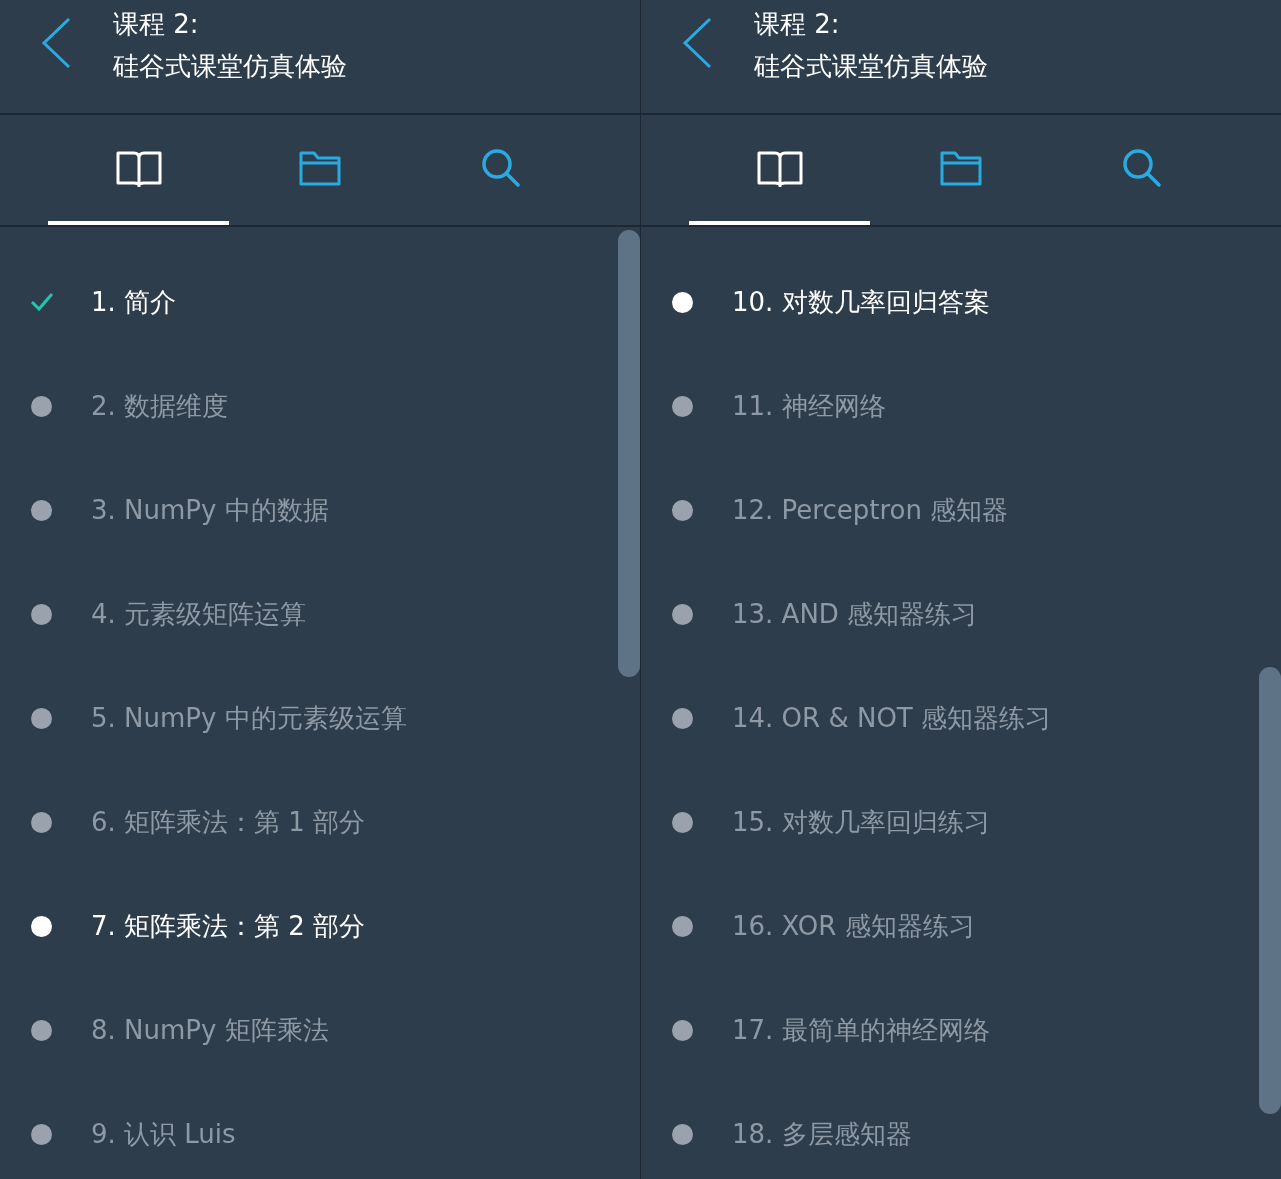  I want to click on lesson-item: 2. 数据维度, so click(309, 406).